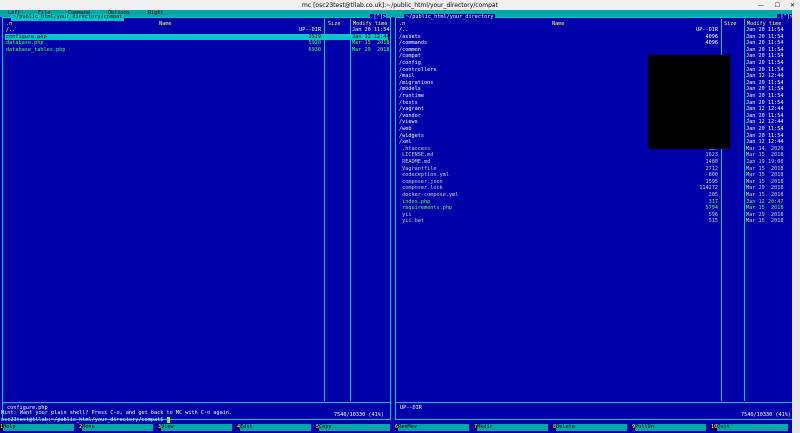 The image size is (800, 433). Describe the element at coordinates (407, 76) in the screenshot. I see `file-name: /mail` at that location.